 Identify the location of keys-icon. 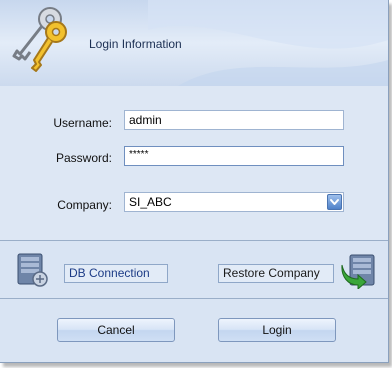
(39, 39).